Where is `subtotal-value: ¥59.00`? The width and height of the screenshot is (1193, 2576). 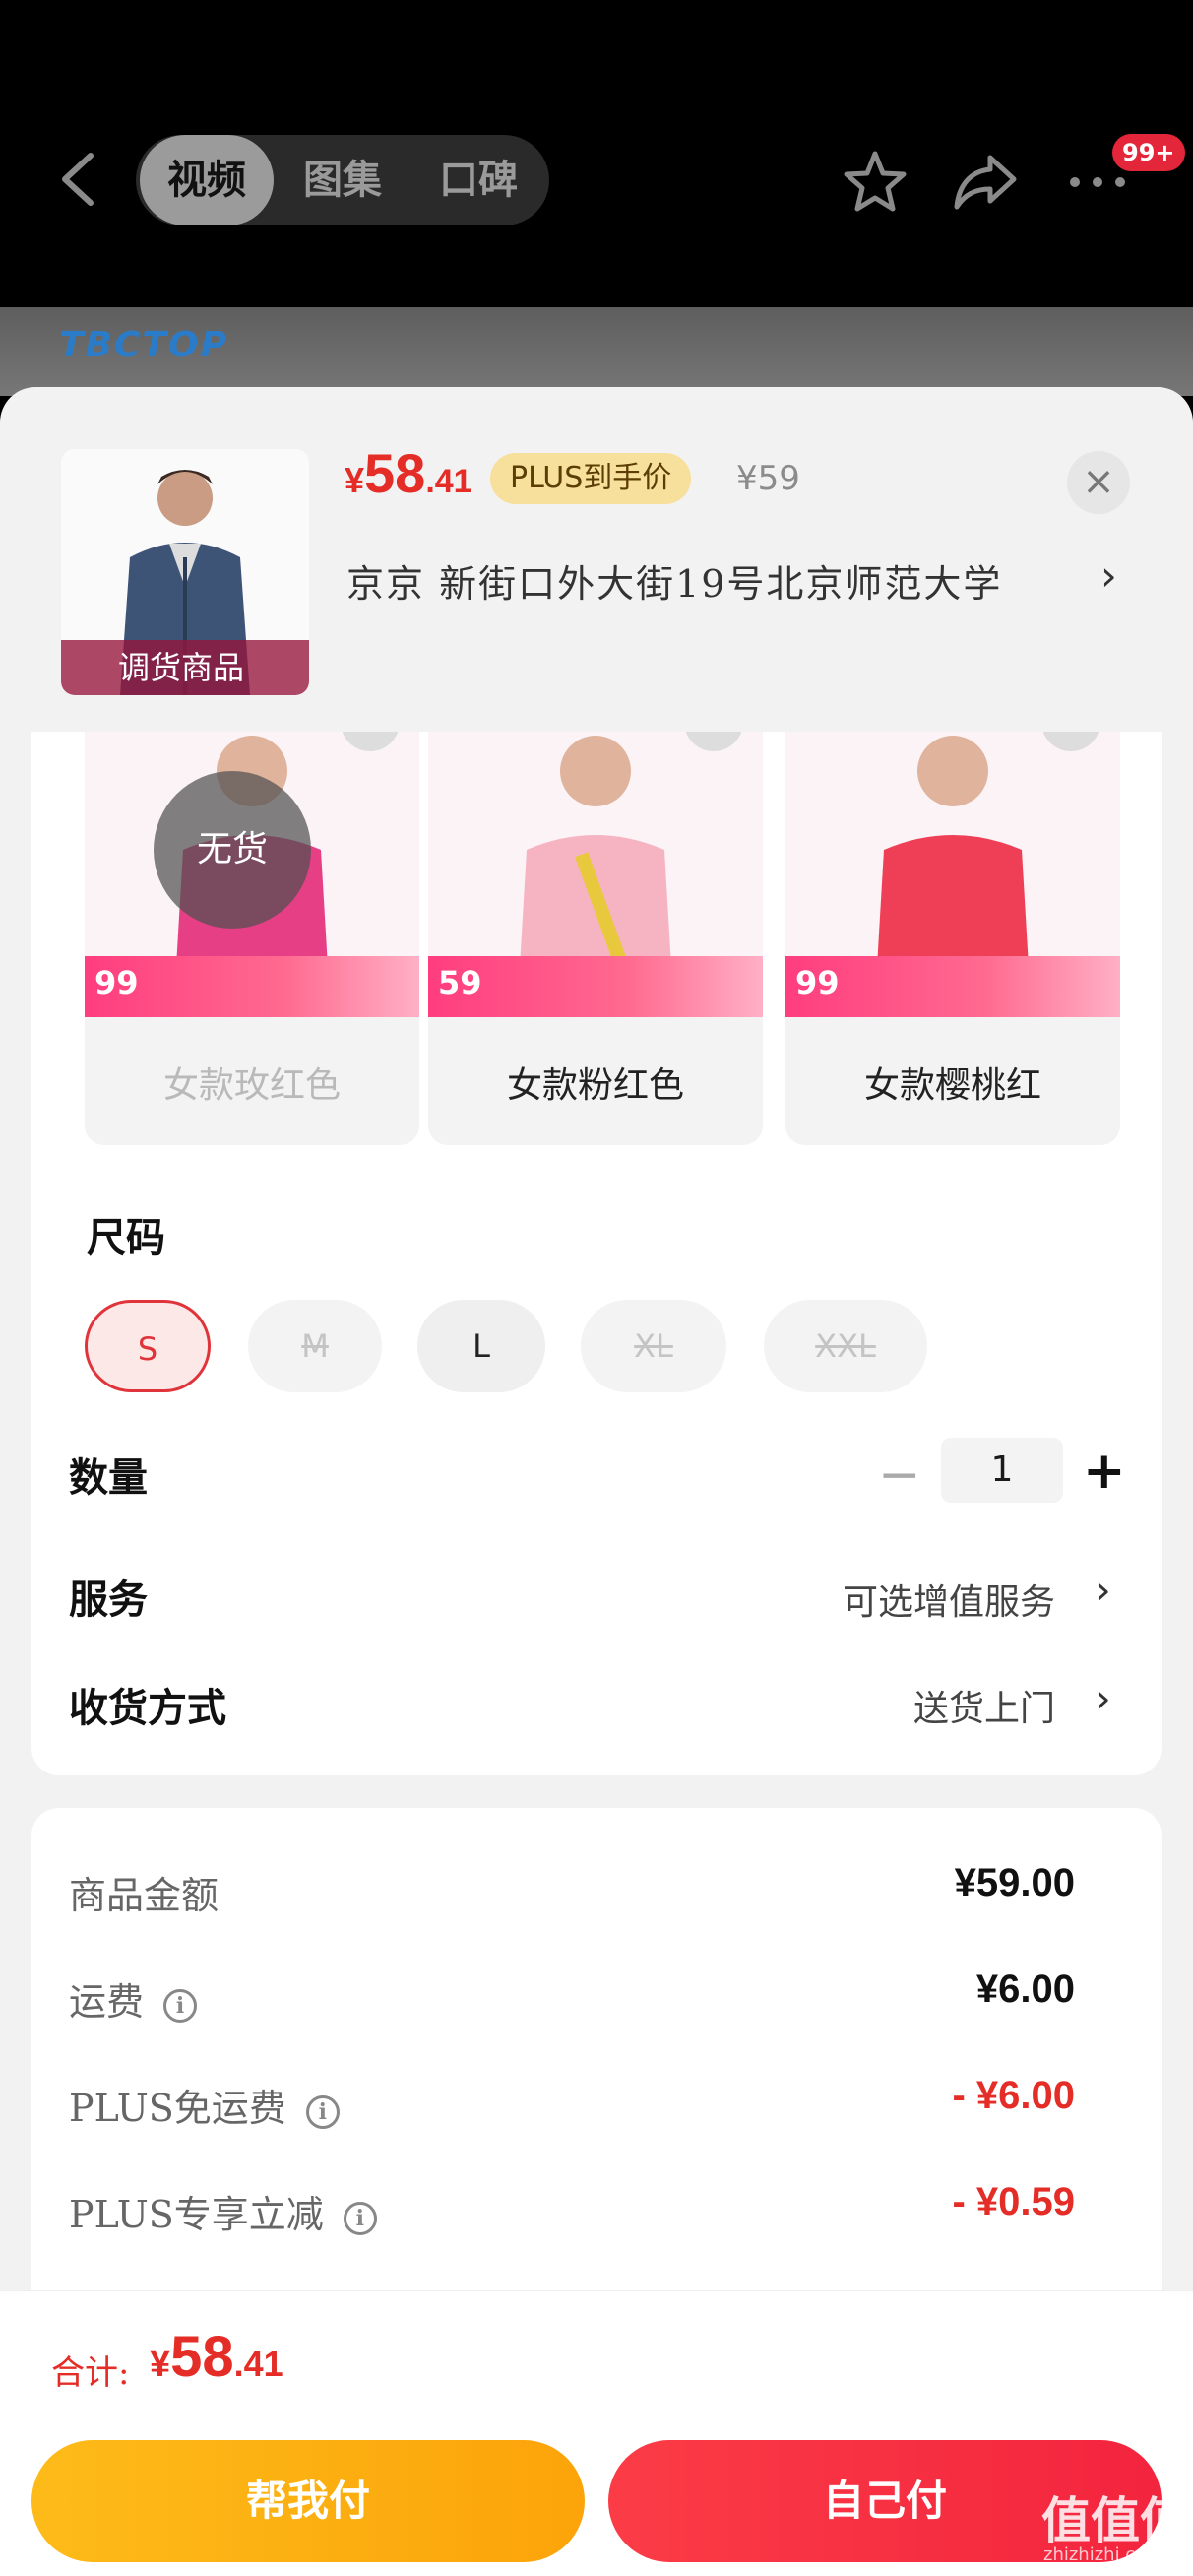
subtotal-value: ¥59.00 is located at coordinates (1014, 1882).